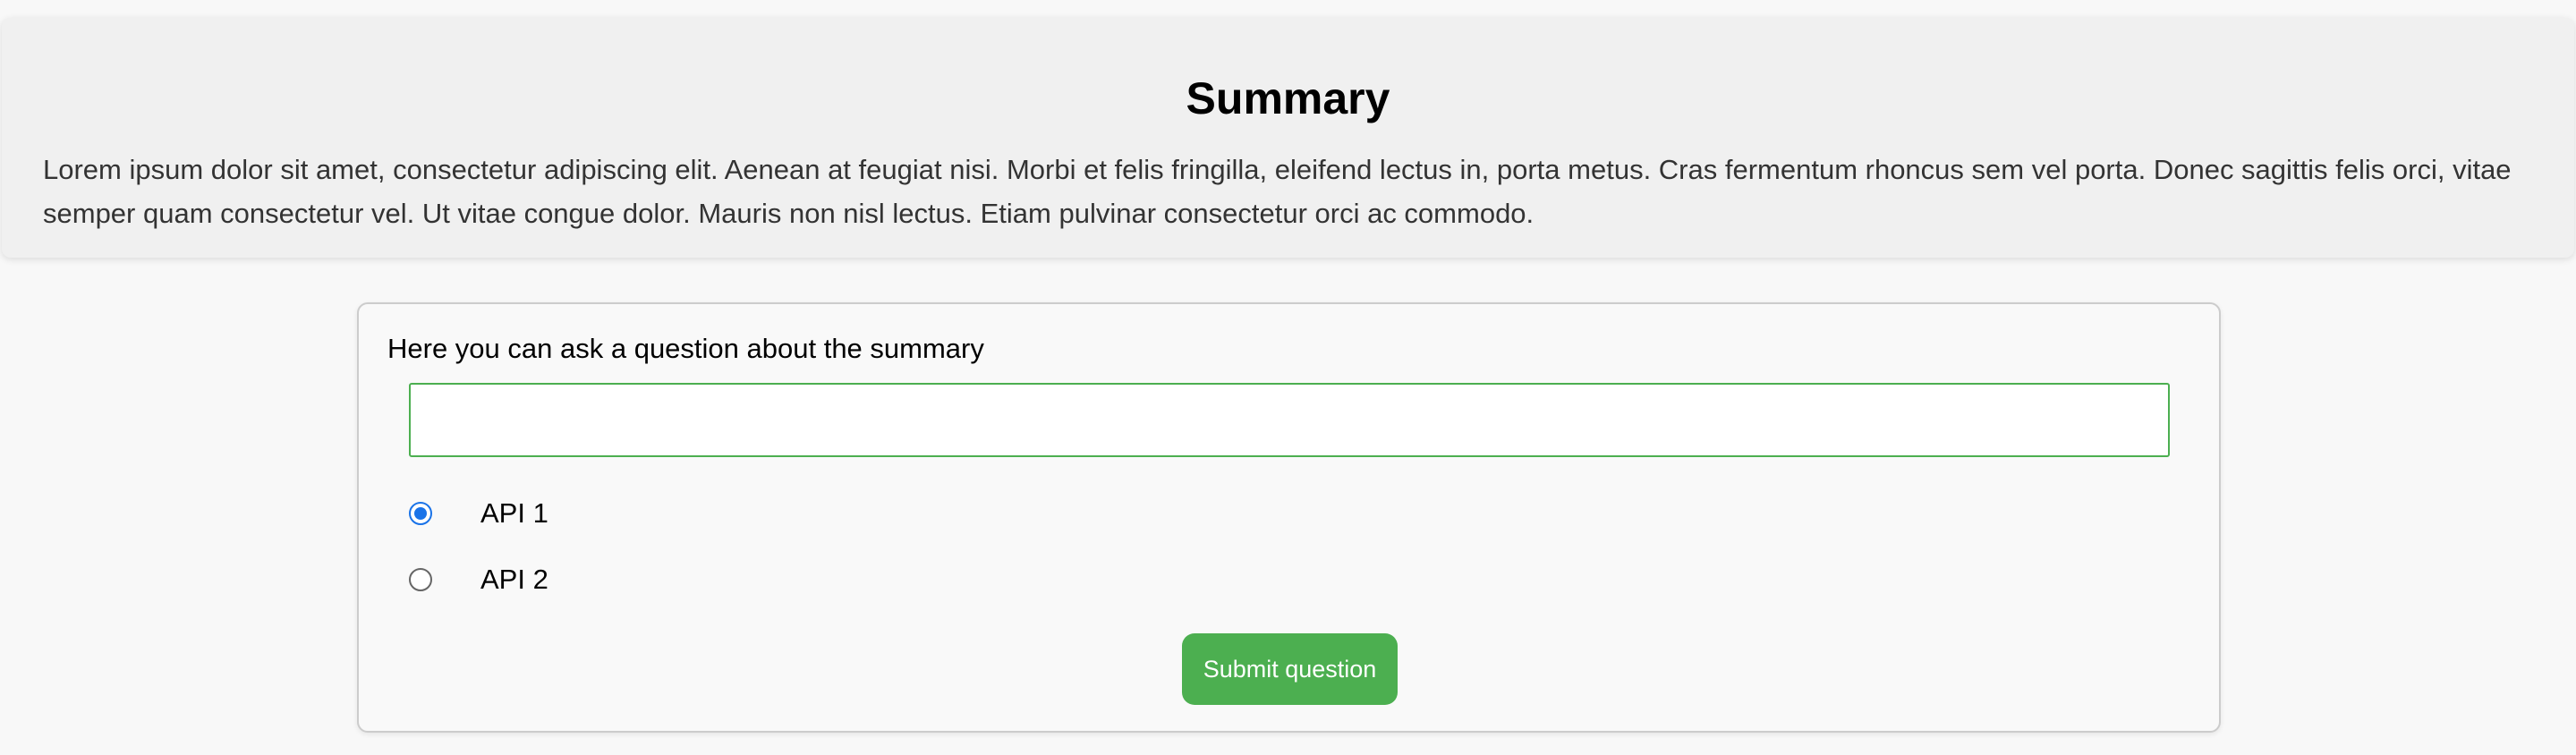 The width and height of the screenshot is (2576, 755). What do you see at coordinates (514, 513) in the screenshot?
I see `api-1-label: API 1` at bounding box center [514, 513].